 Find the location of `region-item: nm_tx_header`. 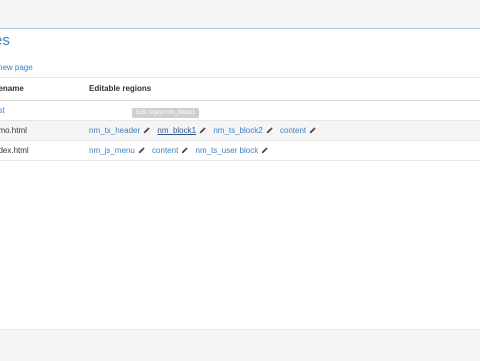

region-item: nm_tx_header is located at coordinates (119, 130).